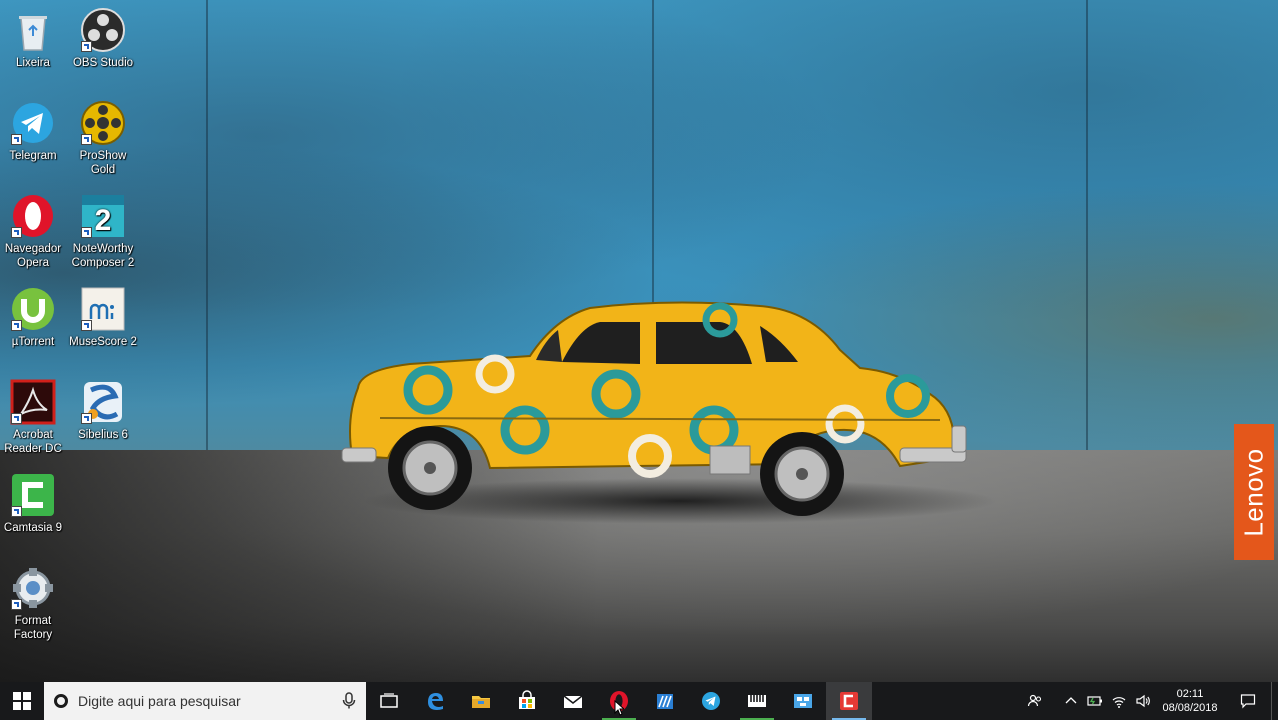 This screenshot has height=720, width=1278. What do you see at coordinates (1190, 701) in the screenshot?
I see `taskbar-clock: 02:11 08/08/2018` at bounding box center [1190, 701].